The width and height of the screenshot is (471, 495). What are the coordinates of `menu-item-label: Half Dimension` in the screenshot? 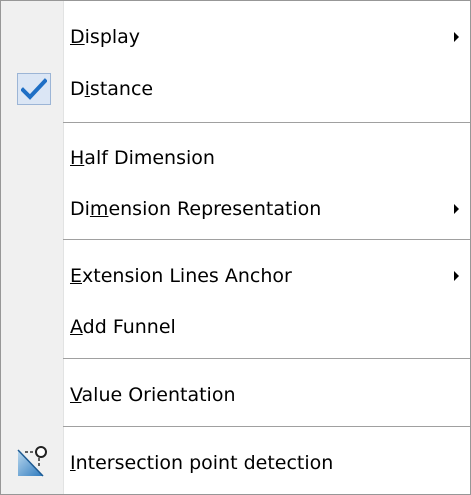 It's located at (142, 158).